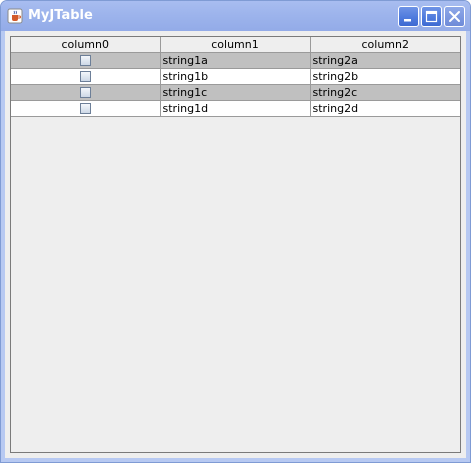 This screenshot has width=471, height=463. I want to click on table-row: string1d string2d, so click(235, 108).